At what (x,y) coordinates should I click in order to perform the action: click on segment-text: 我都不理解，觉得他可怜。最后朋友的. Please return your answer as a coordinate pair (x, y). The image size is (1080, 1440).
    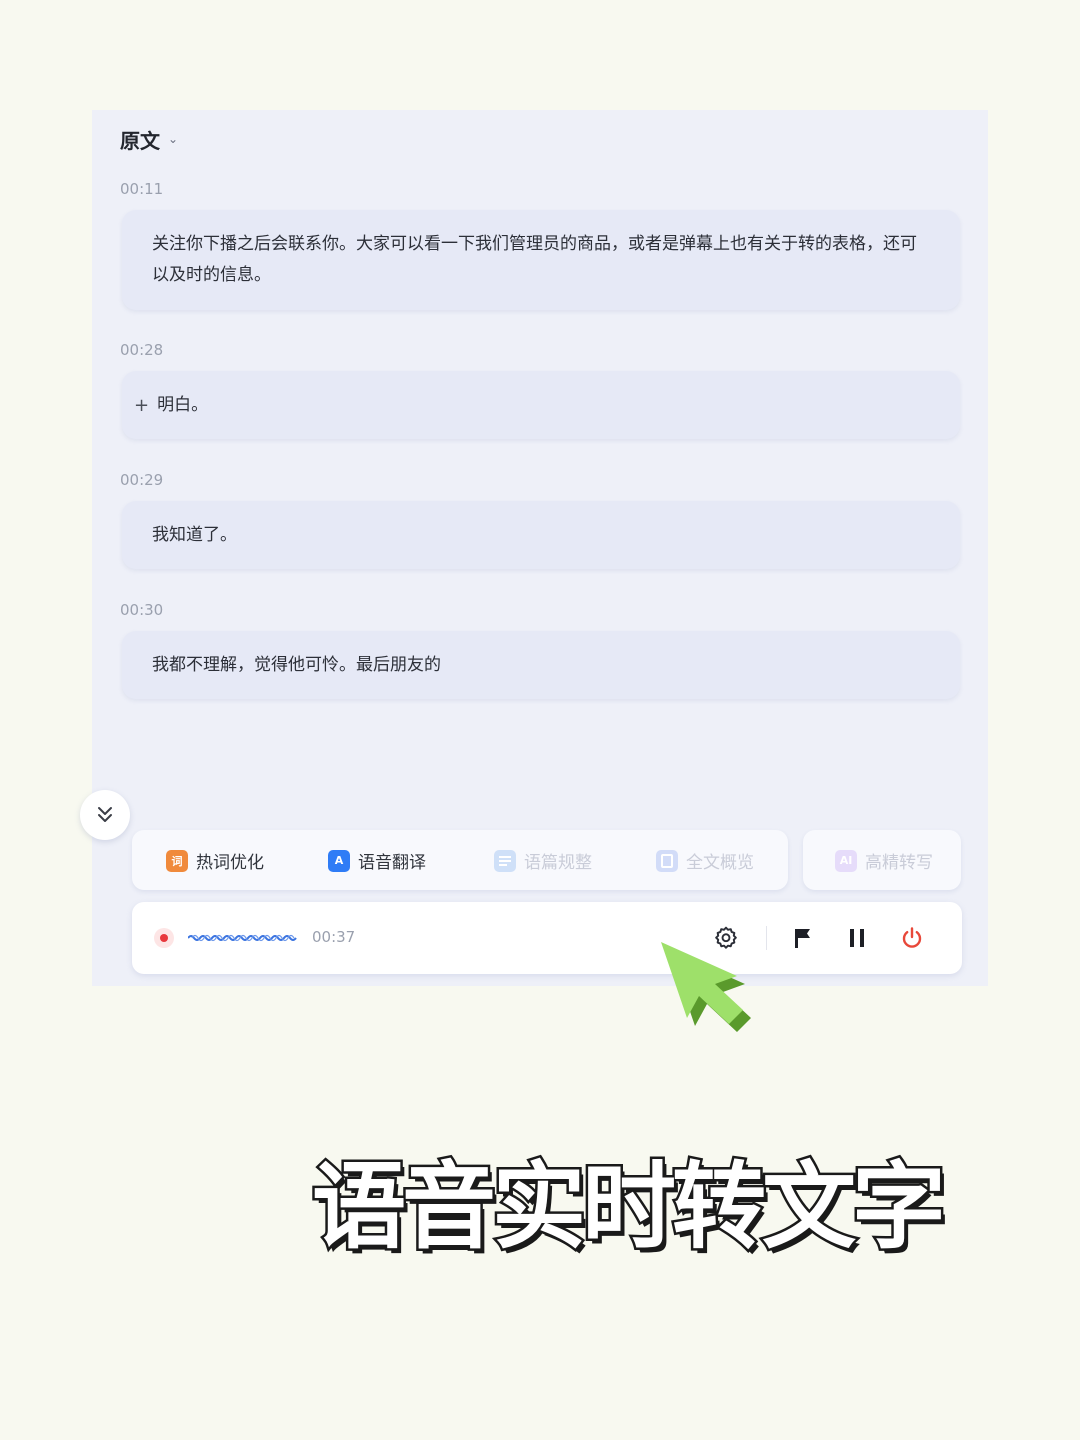
    Looking at the image, I should click on (296, 664).